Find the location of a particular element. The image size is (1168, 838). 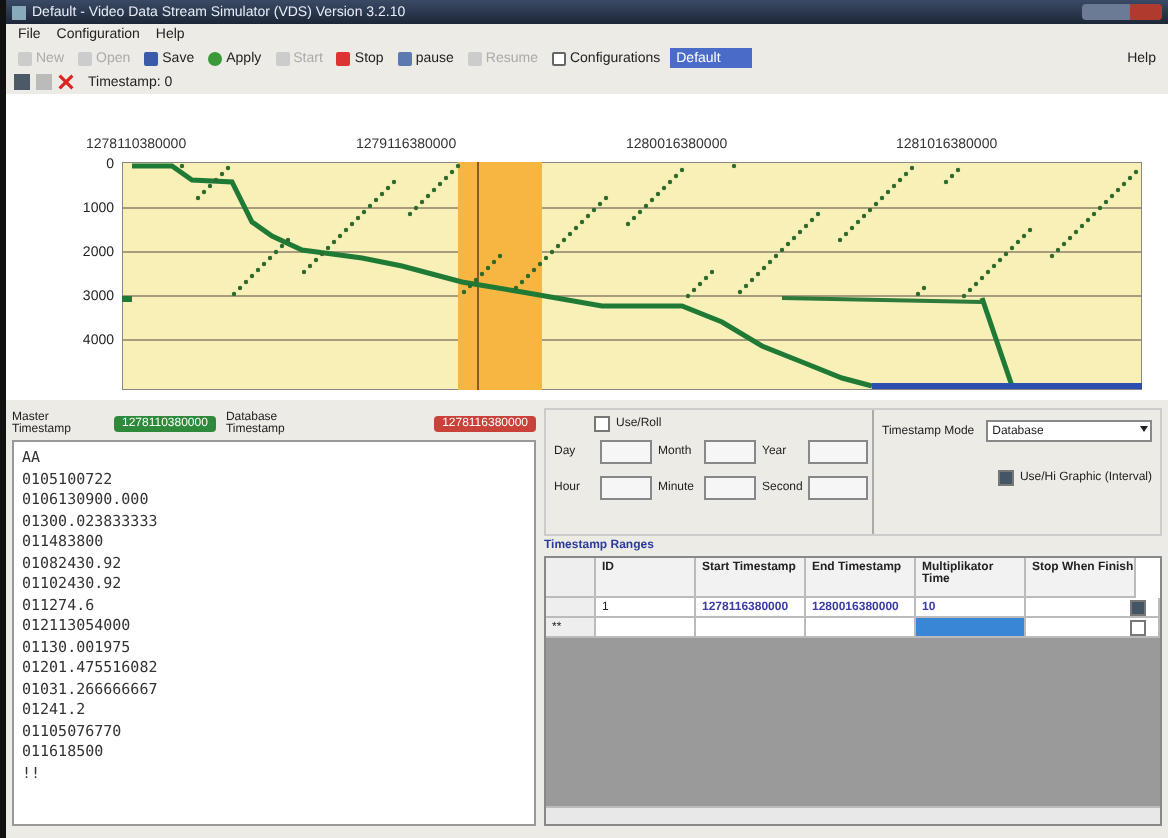

table-cell is located at coordinates (971, 628).